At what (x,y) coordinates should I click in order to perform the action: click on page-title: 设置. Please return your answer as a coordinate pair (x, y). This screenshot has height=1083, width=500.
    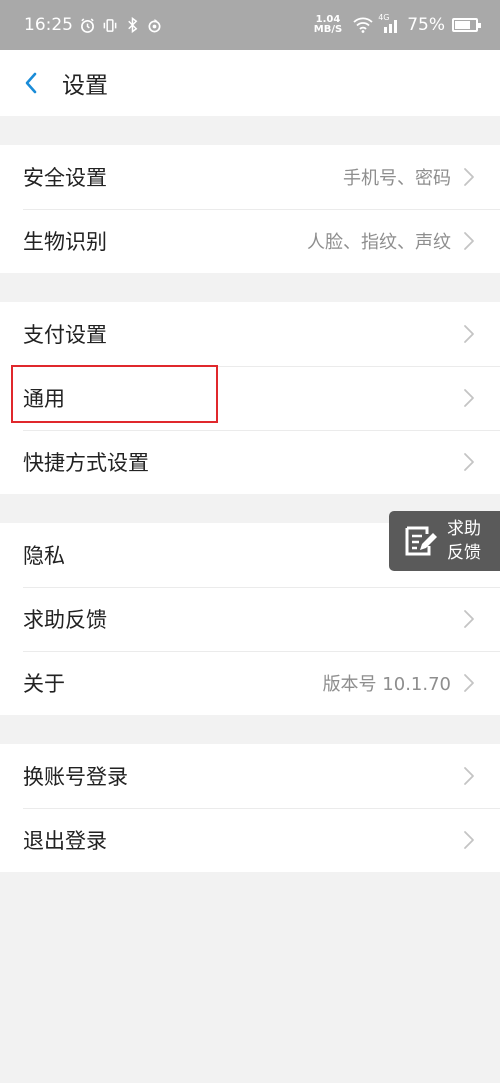
    Looking at the image, I should click on (85, 86).